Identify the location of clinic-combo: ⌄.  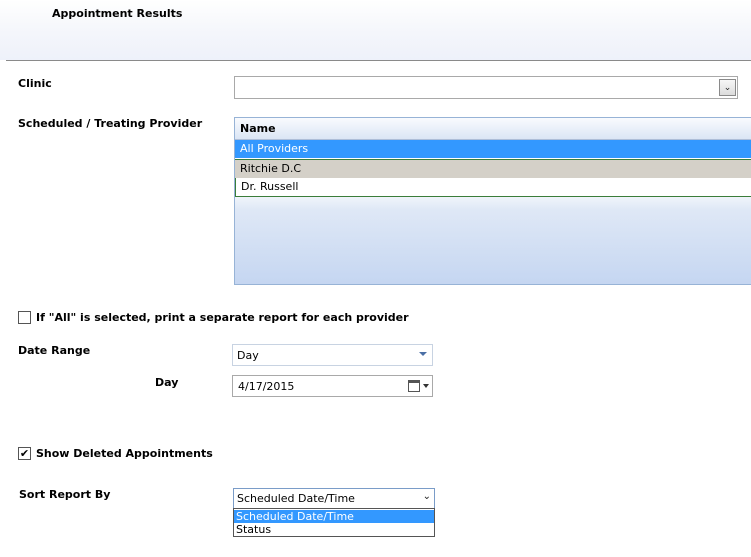
(486, 87).